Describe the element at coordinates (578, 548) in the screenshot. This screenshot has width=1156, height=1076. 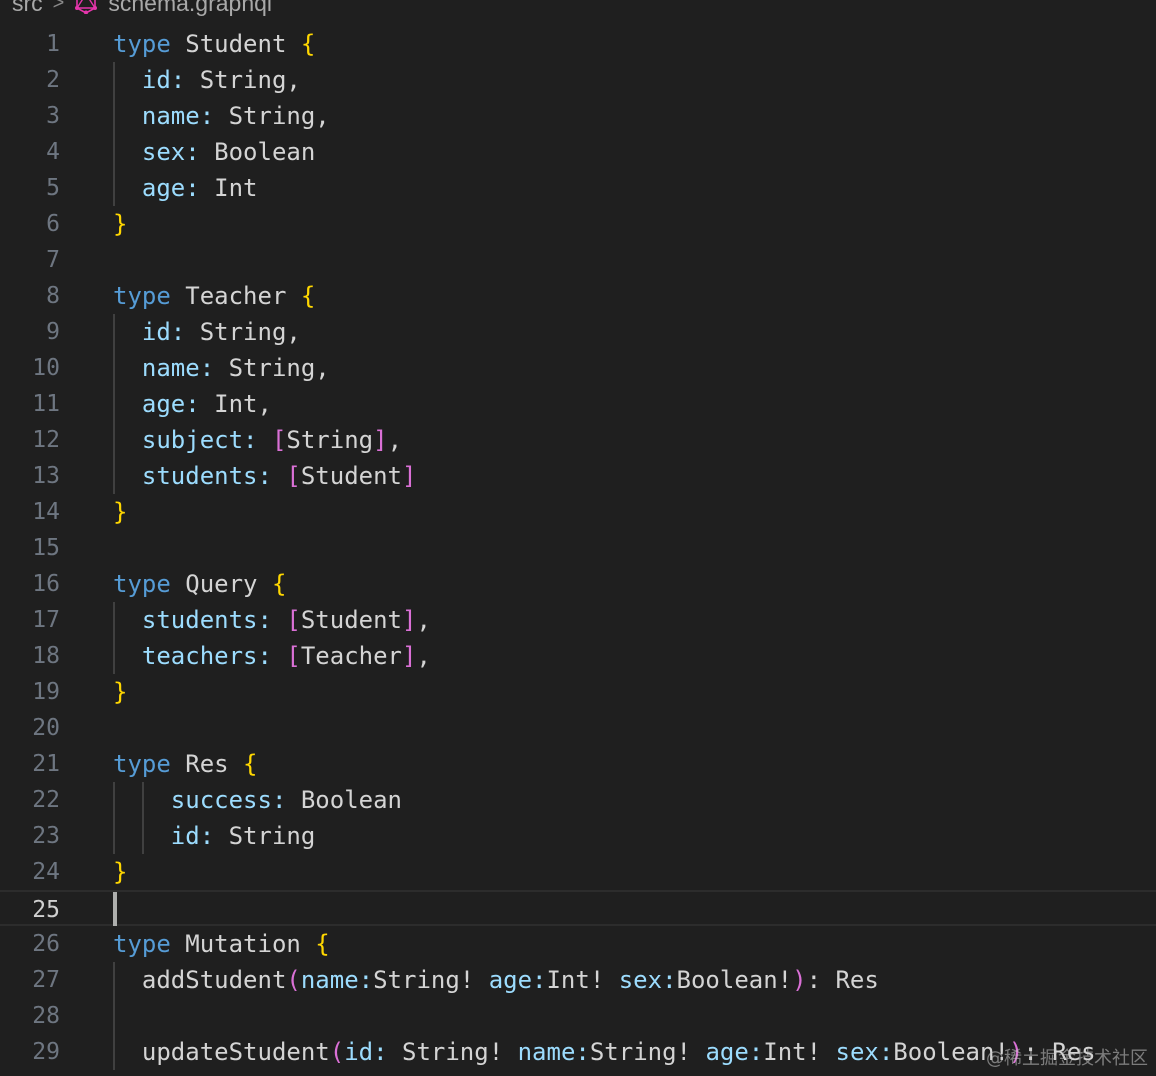
I see `code-line: 15` at that location.